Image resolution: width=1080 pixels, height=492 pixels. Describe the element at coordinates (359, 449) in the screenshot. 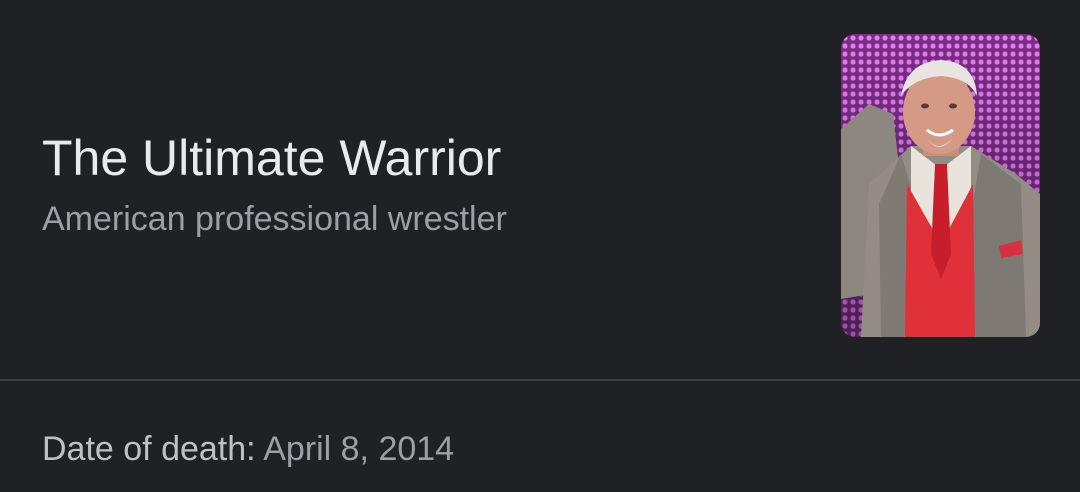

I see `fact-value: April 8, 2014` at that location.